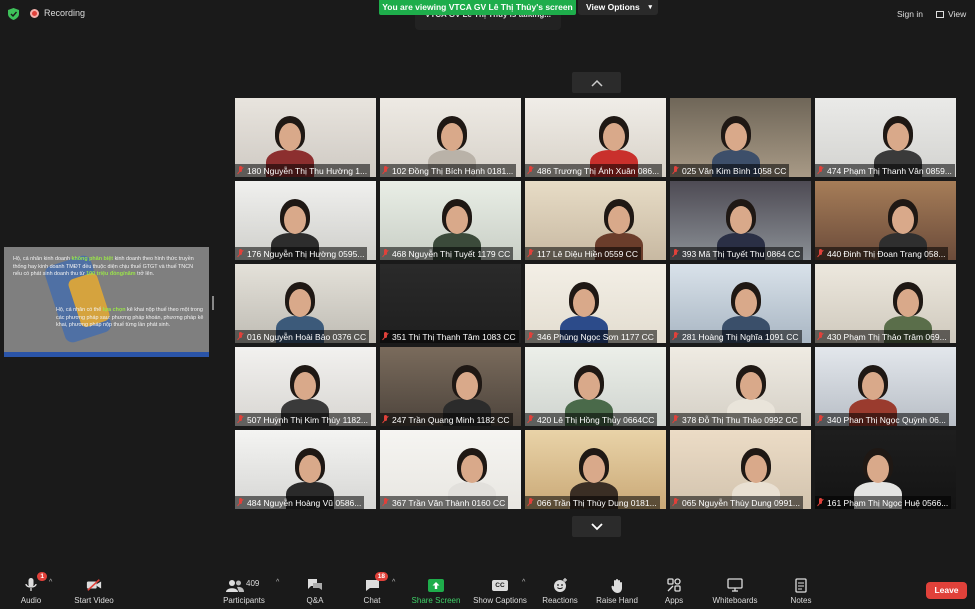  I want to click on participant-name-bar: 367 Trần Văn Thành 0160 CC, so click(444, 502).